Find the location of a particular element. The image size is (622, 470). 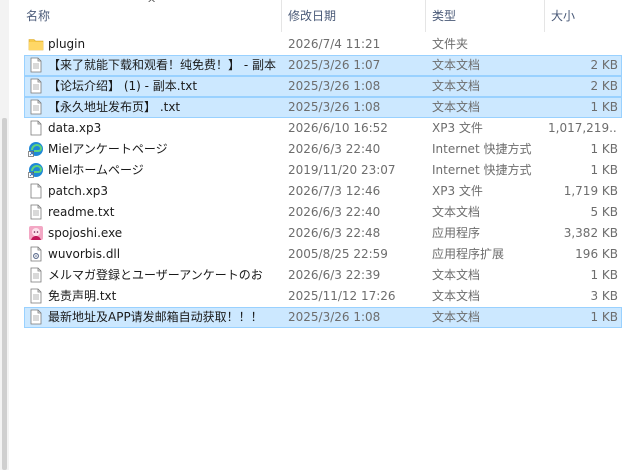

dll-file-icon is located at coordinates (36, 254).